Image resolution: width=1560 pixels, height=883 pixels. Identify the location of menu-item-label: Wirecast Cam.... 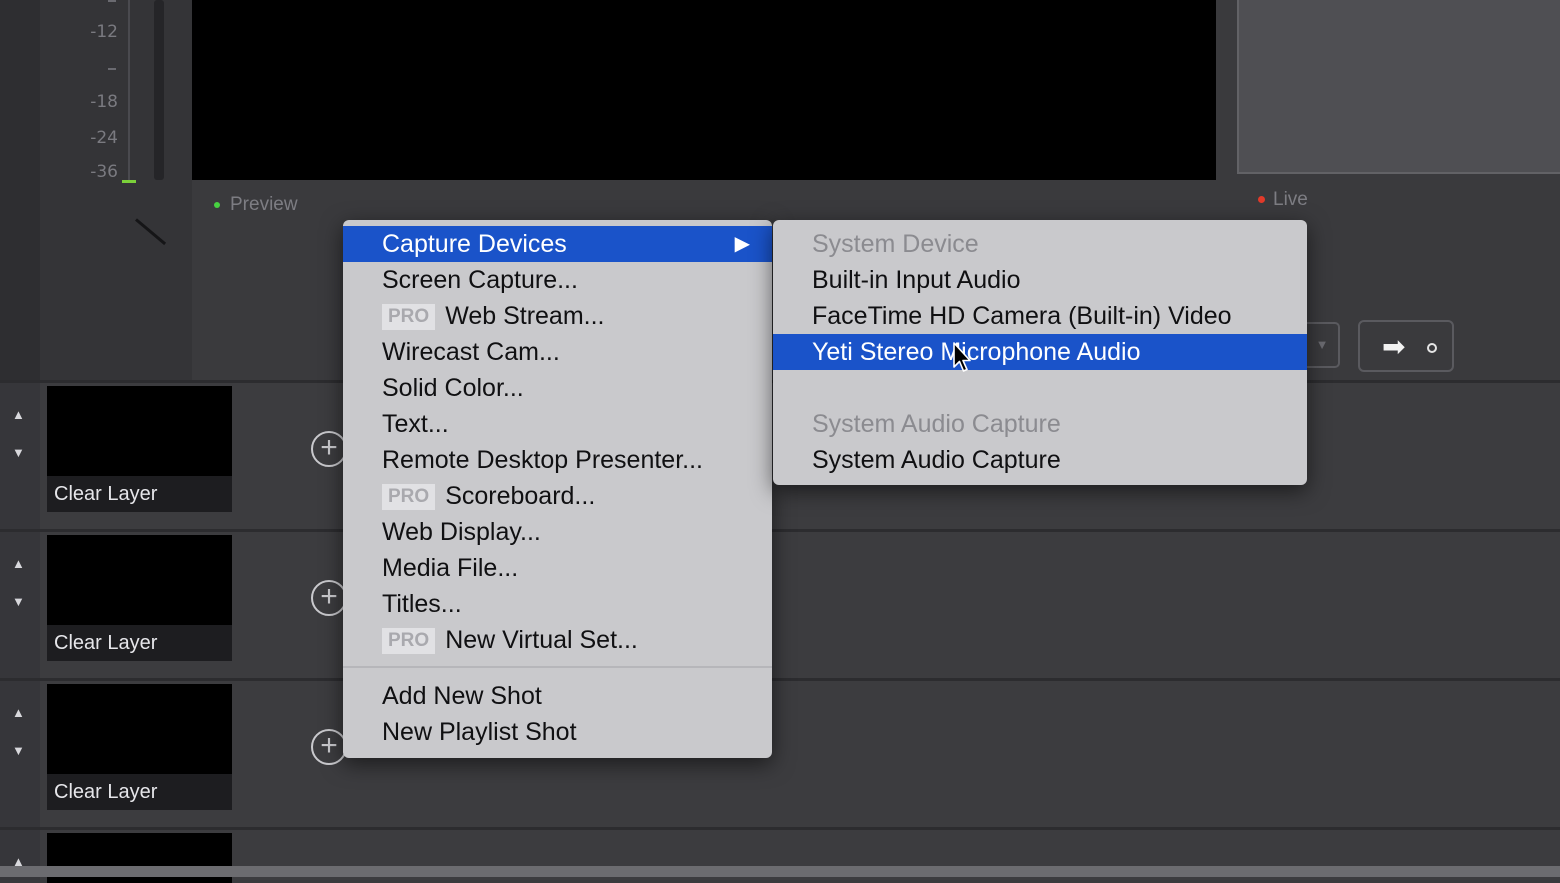
(471, 352).